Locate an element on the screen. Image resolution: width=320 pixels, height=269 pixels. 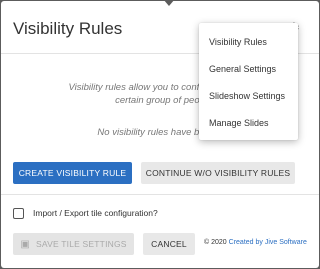
save-tile-settings-button: ▣ SAVE TILE SETTINGS is located at coordinates (73, 244).